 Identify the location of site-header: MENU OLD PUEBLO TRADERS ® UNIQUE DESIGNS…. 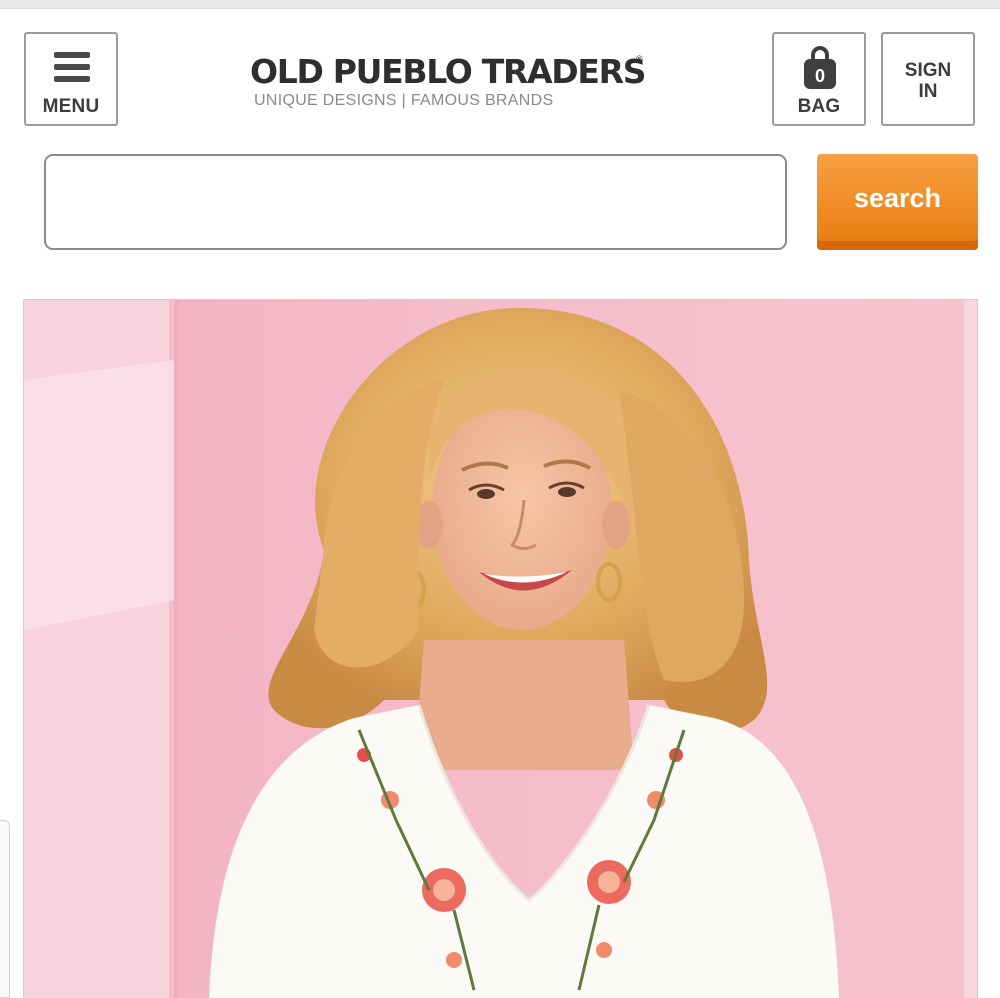
(500, 70).